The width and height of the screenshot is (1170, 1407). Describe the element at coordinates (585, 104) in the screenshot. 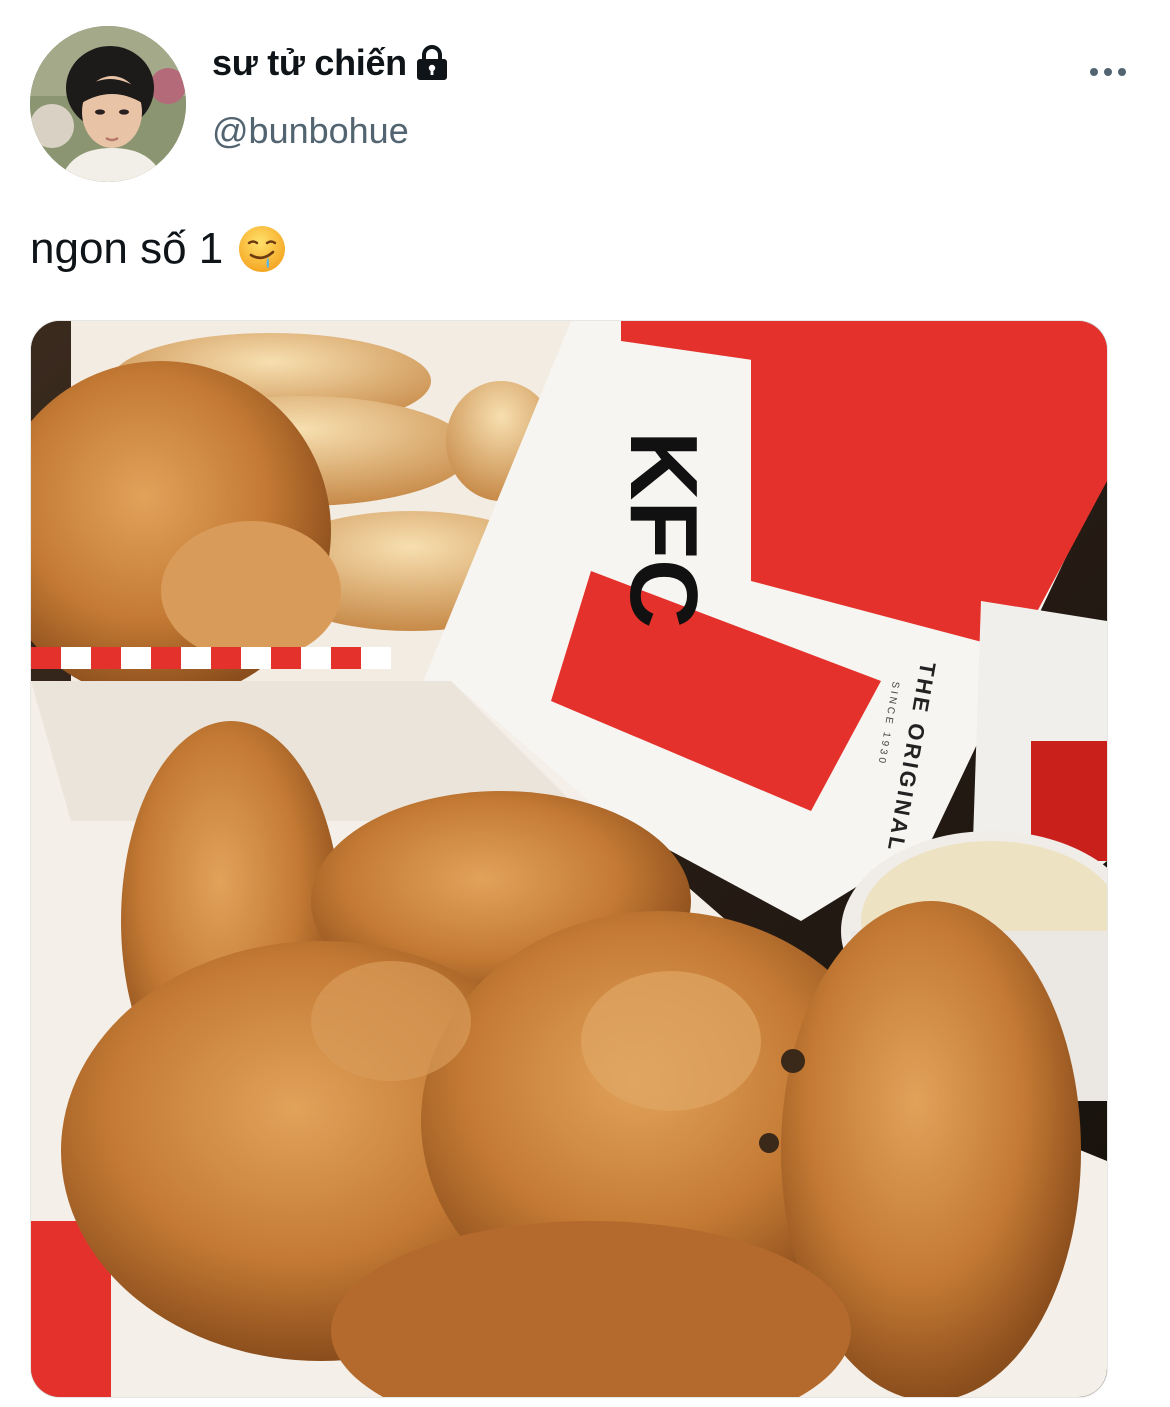

I see `tweet-header: sư tử chiến @bunbohue` at that location.